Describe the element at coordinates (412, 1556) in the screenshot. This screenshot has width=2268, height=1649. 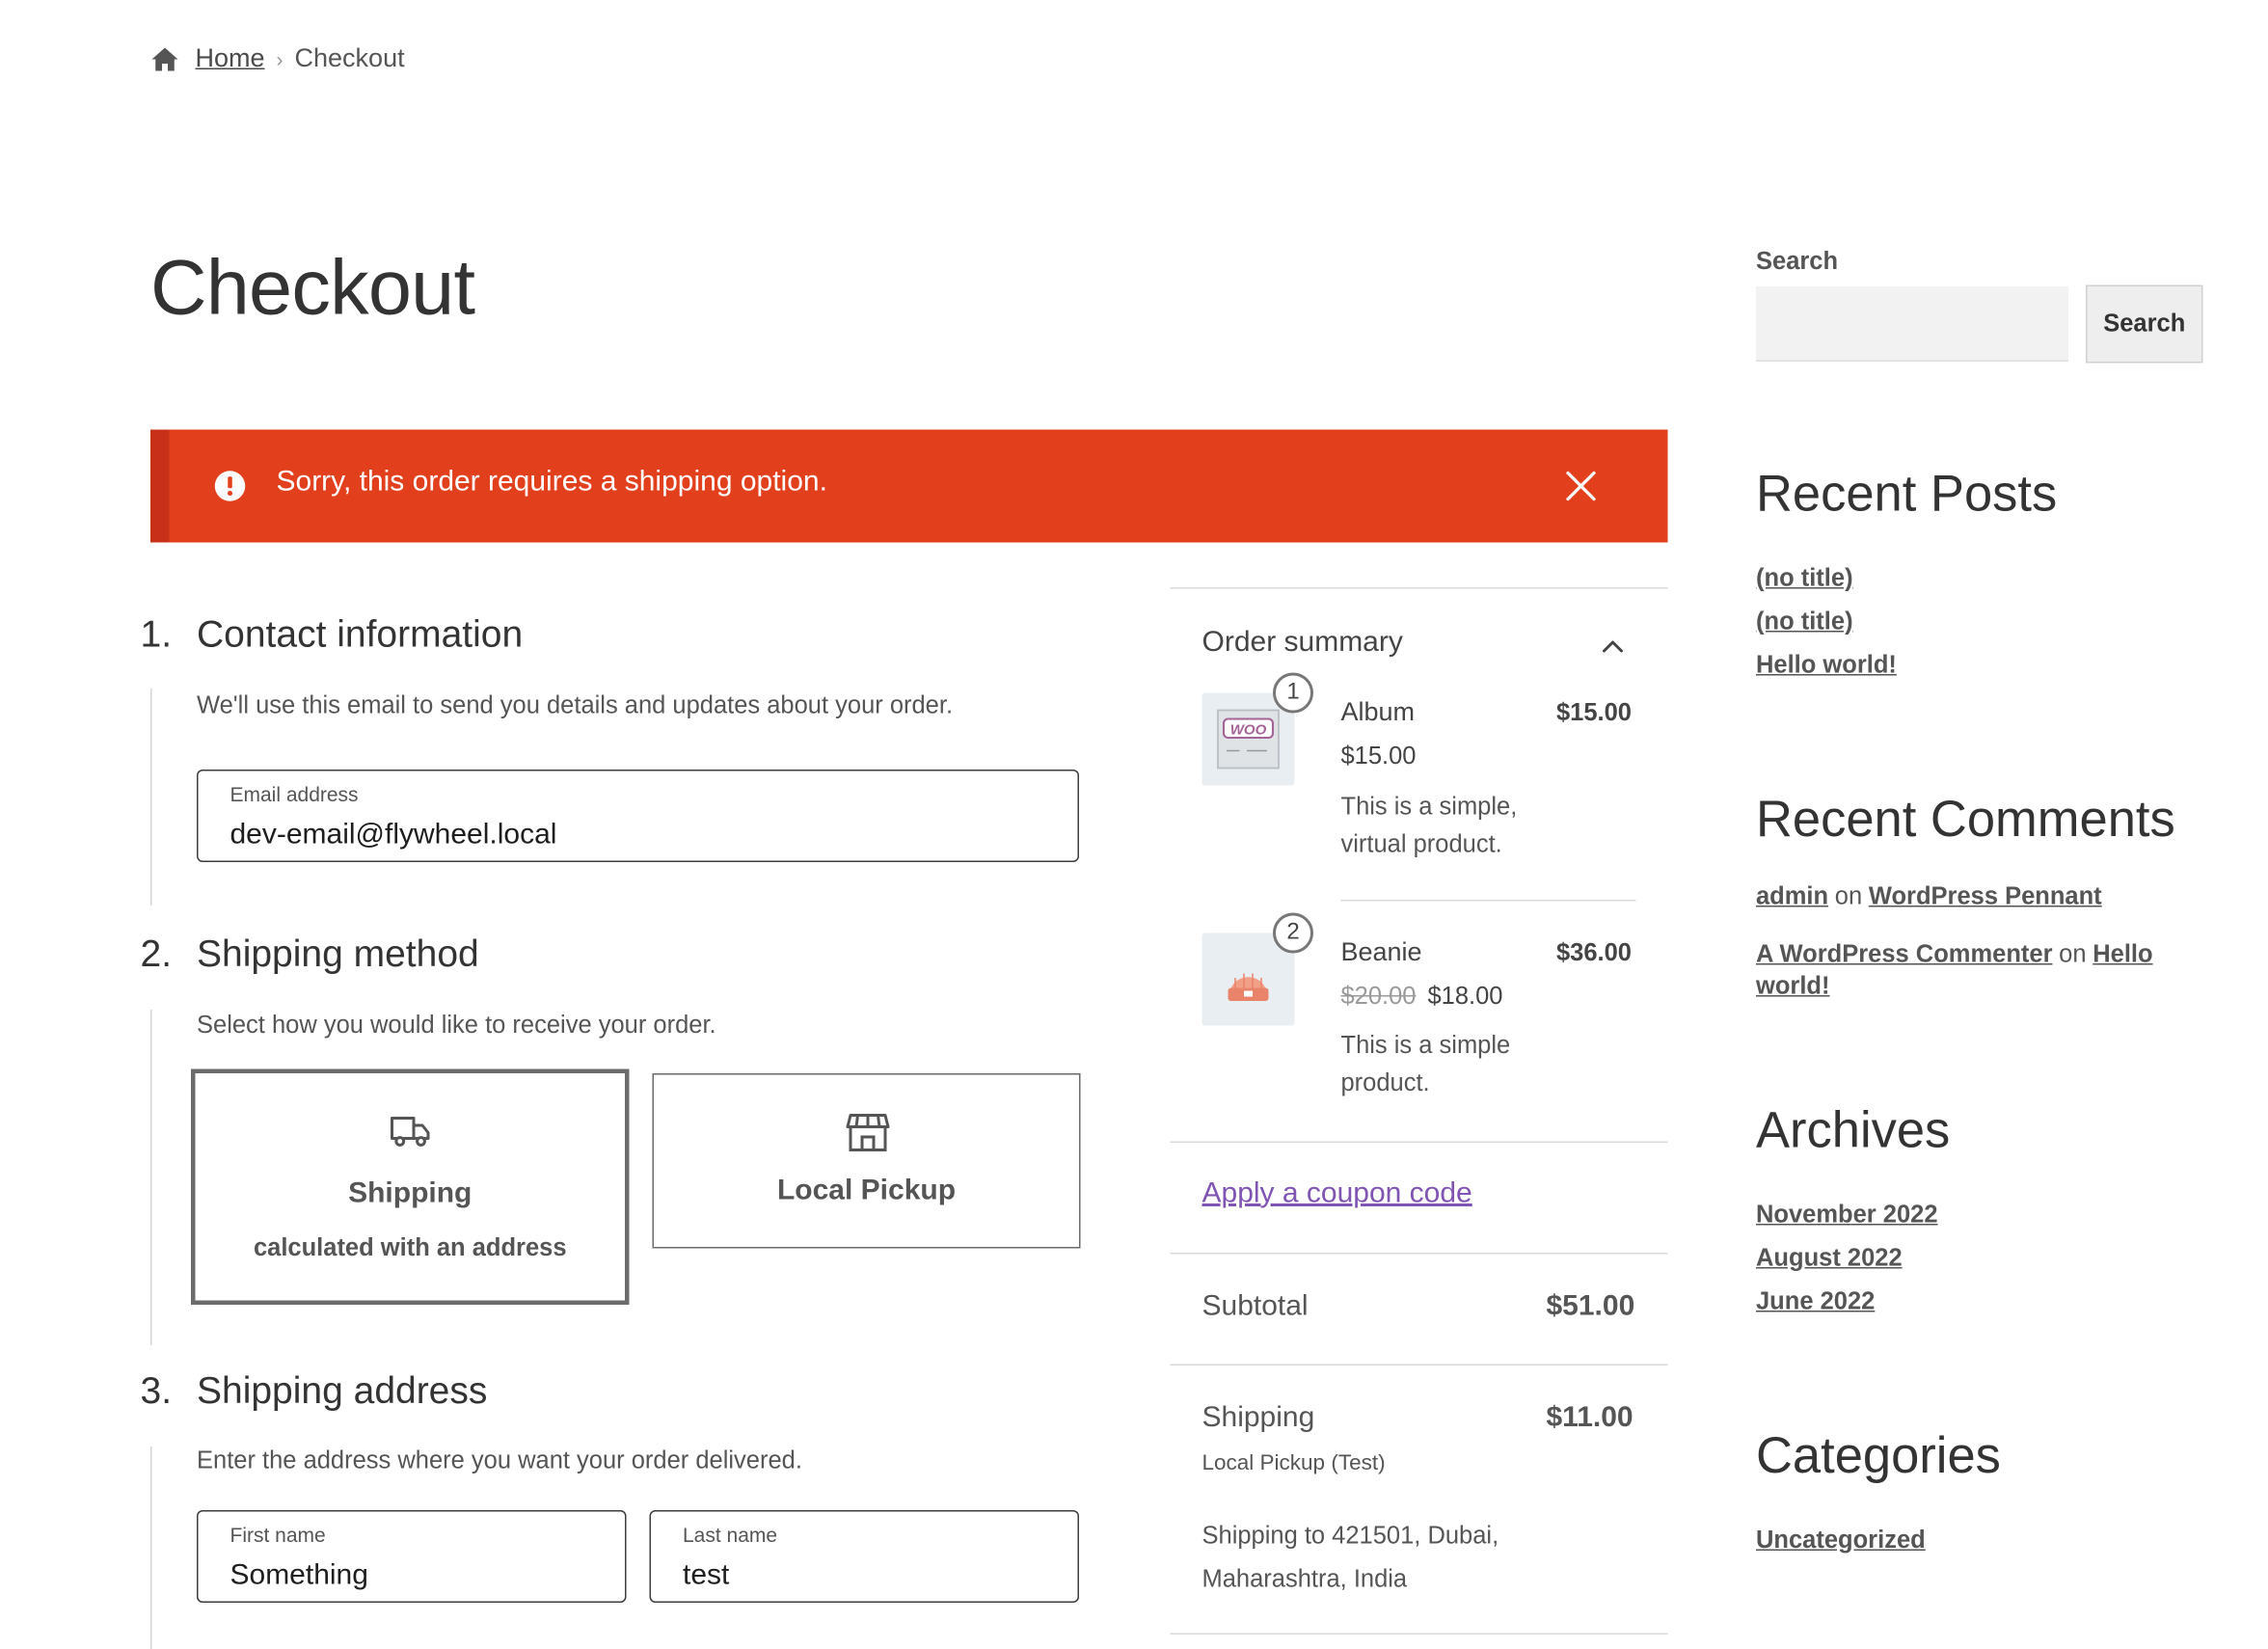
I see `first-name-field: First name Something` at that location.